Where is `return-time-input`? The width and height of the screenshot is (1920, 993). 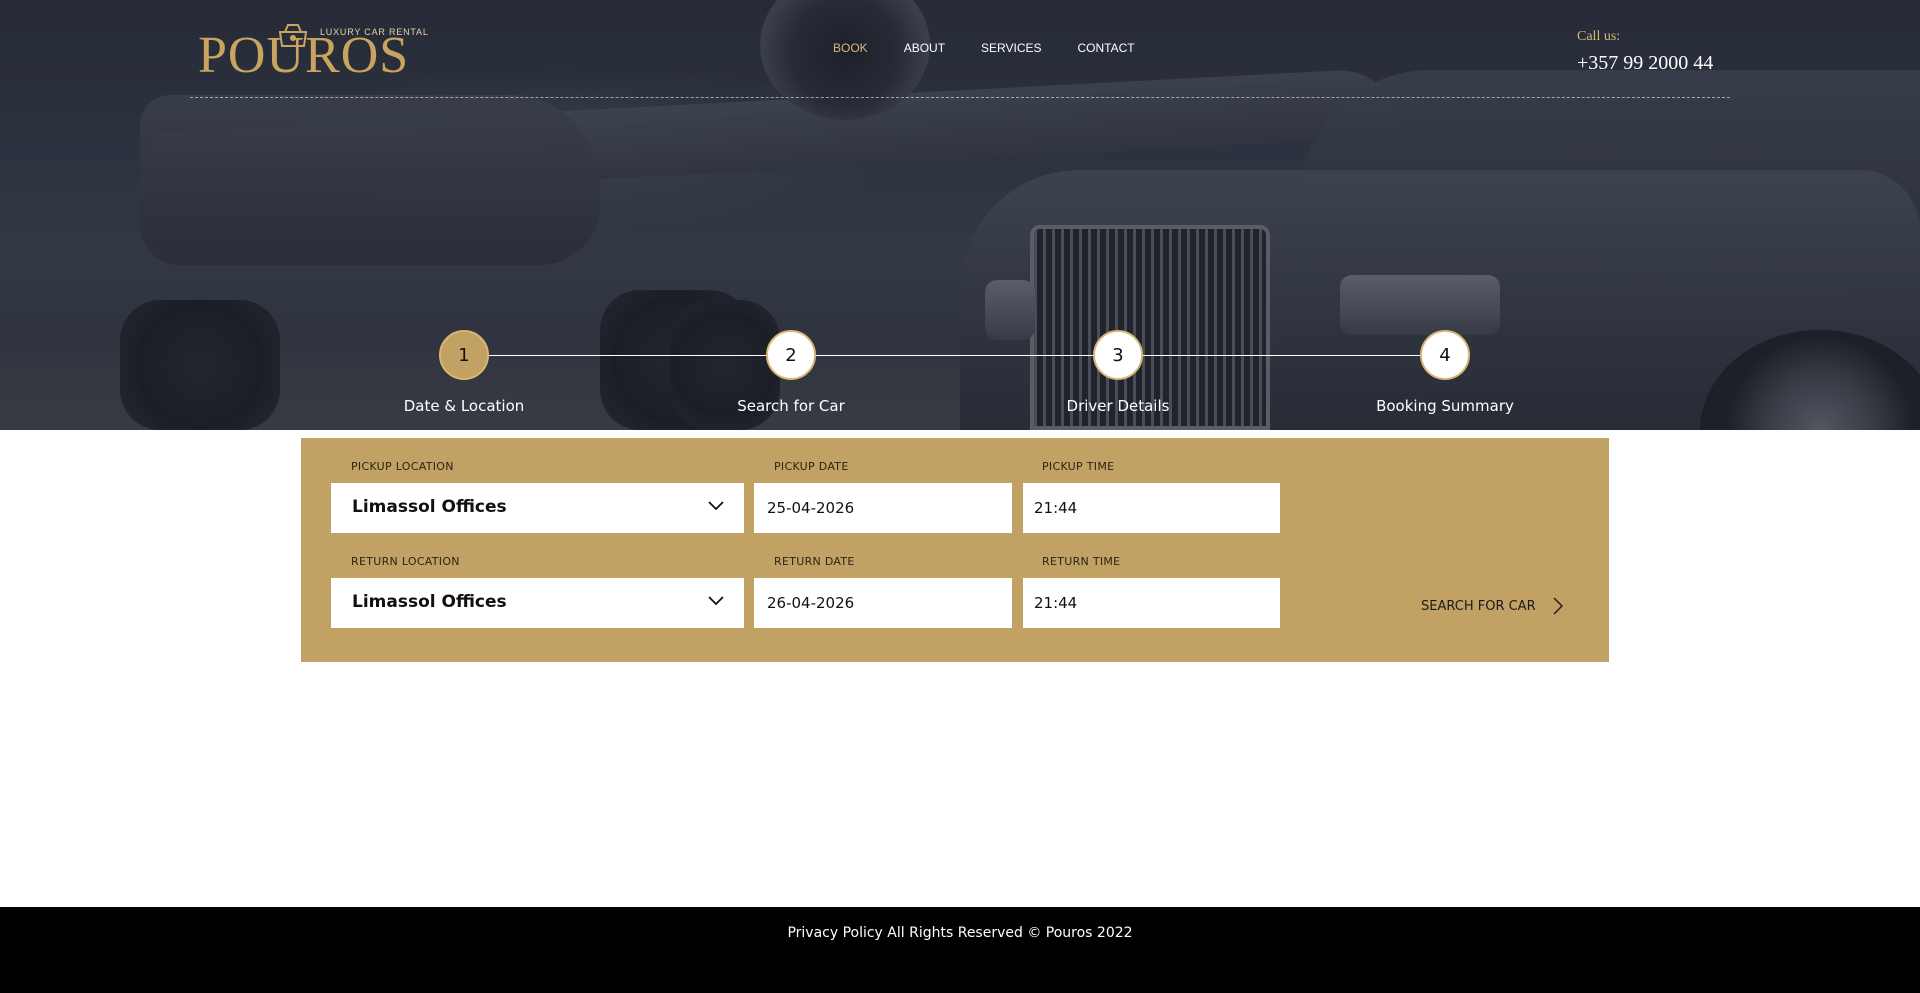 return-time-input is located at coordinates (1151, 603).